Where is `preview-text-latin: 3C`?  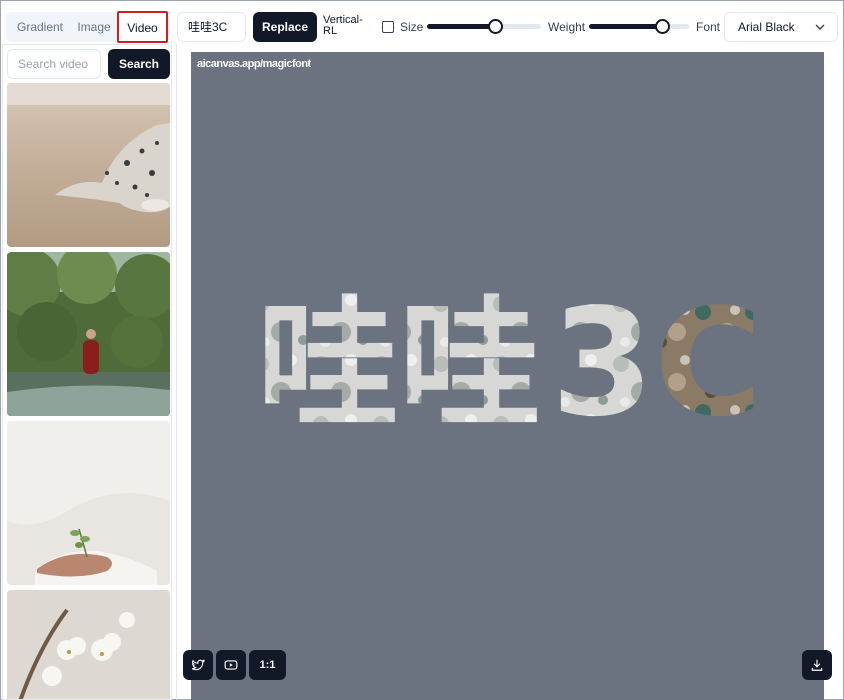 preview-text-latin: 3C is located at coordinates (657, 363).